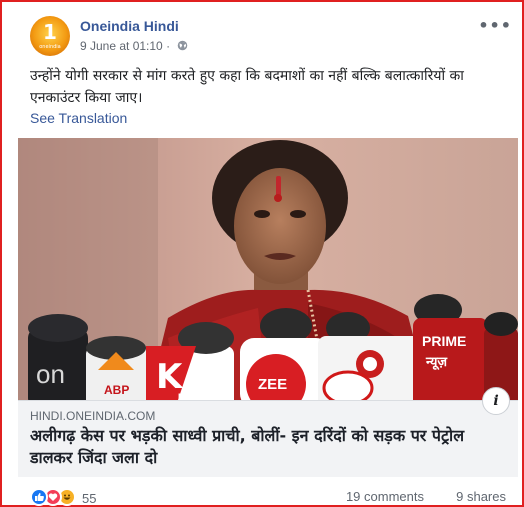  I want to click on post-timestamp: 9 June at 01:10, so click(121, 46).